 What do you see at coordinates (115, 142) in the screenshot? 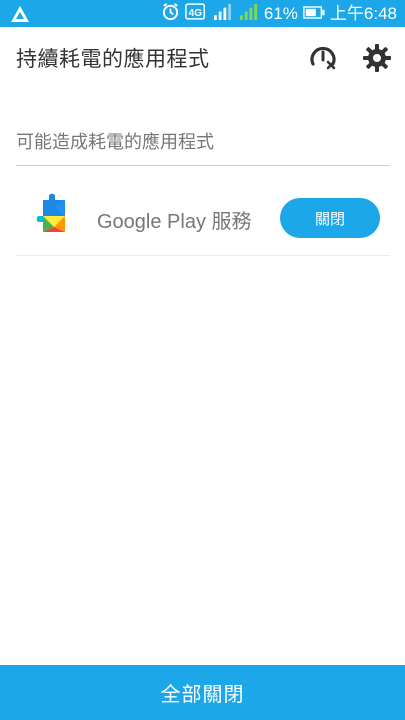
I see `section-title: 可能造成耗電的應用程式` at bounding box center [115, 142].